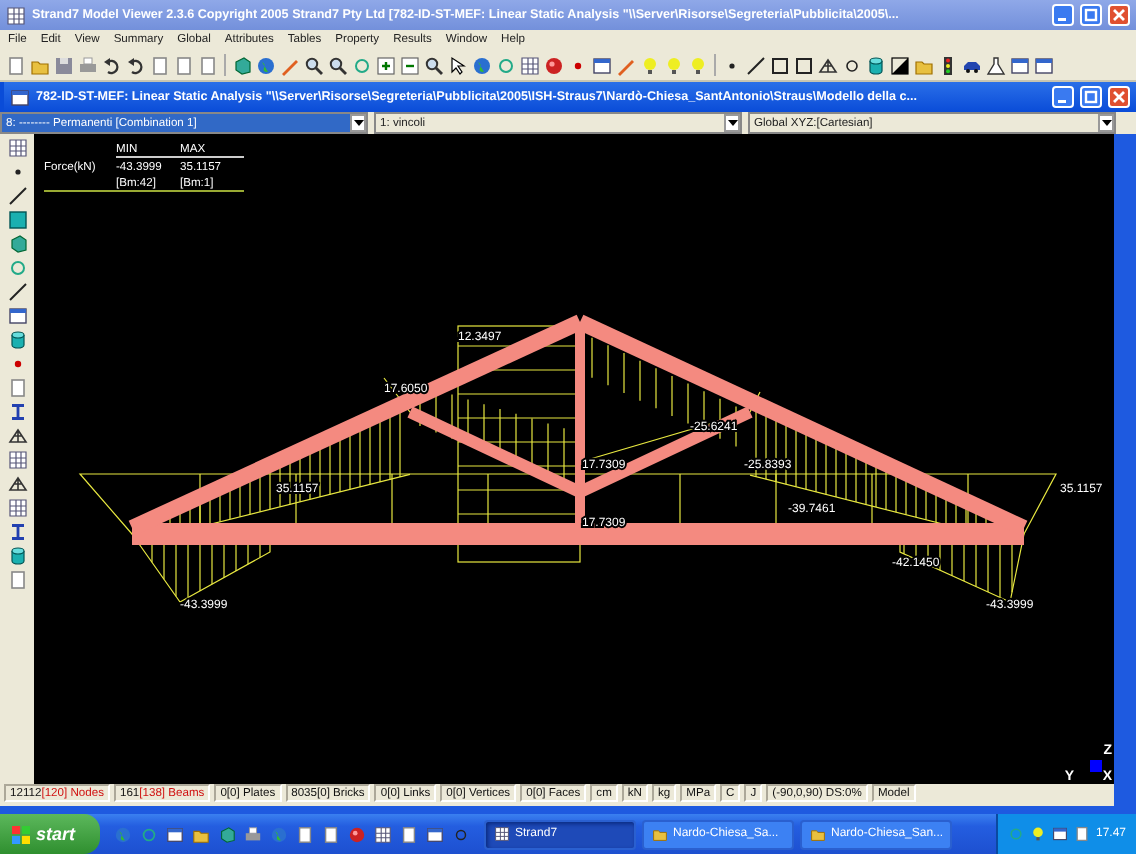 Image resolution: width=1136 pixels, height=854 pixels. I want to click on flag-icon, so click(21, 834).